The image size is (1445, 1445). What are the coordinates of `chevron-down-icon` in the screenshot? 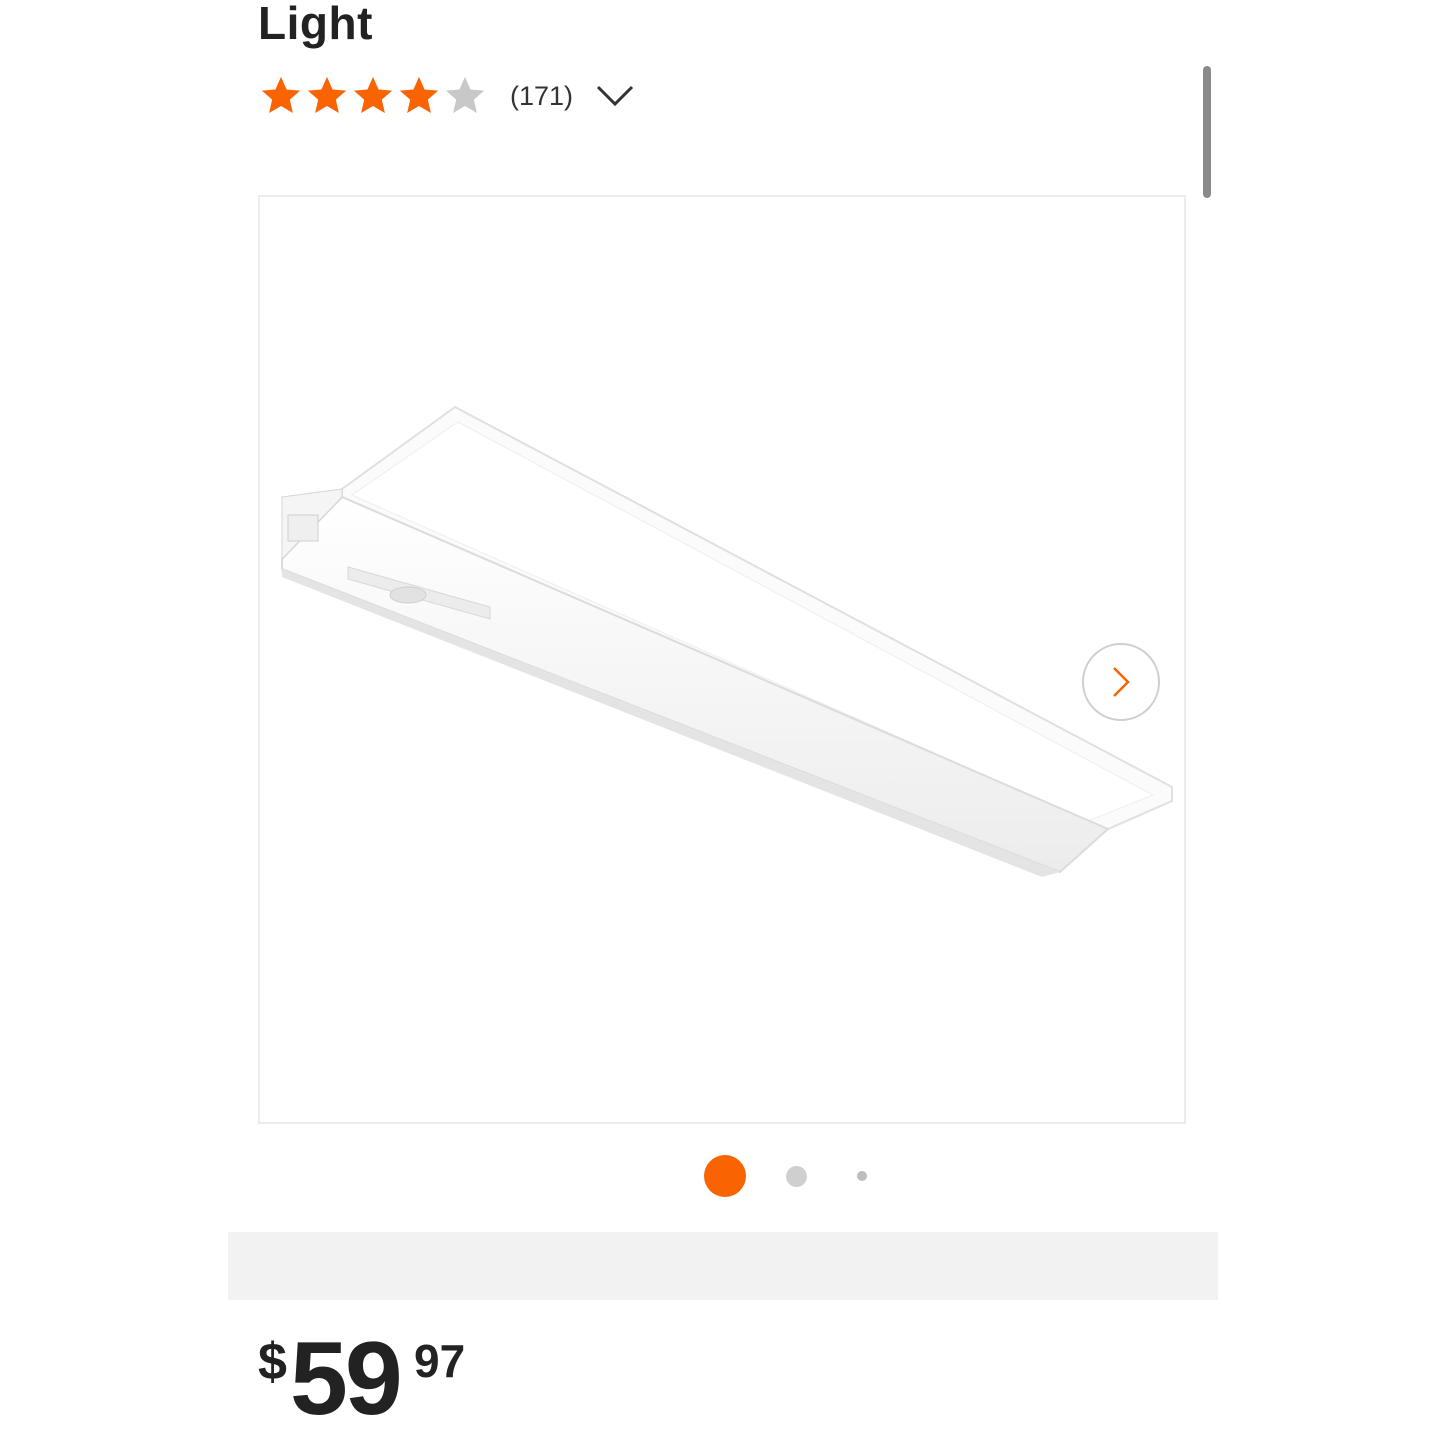 It's located at (615, 96).